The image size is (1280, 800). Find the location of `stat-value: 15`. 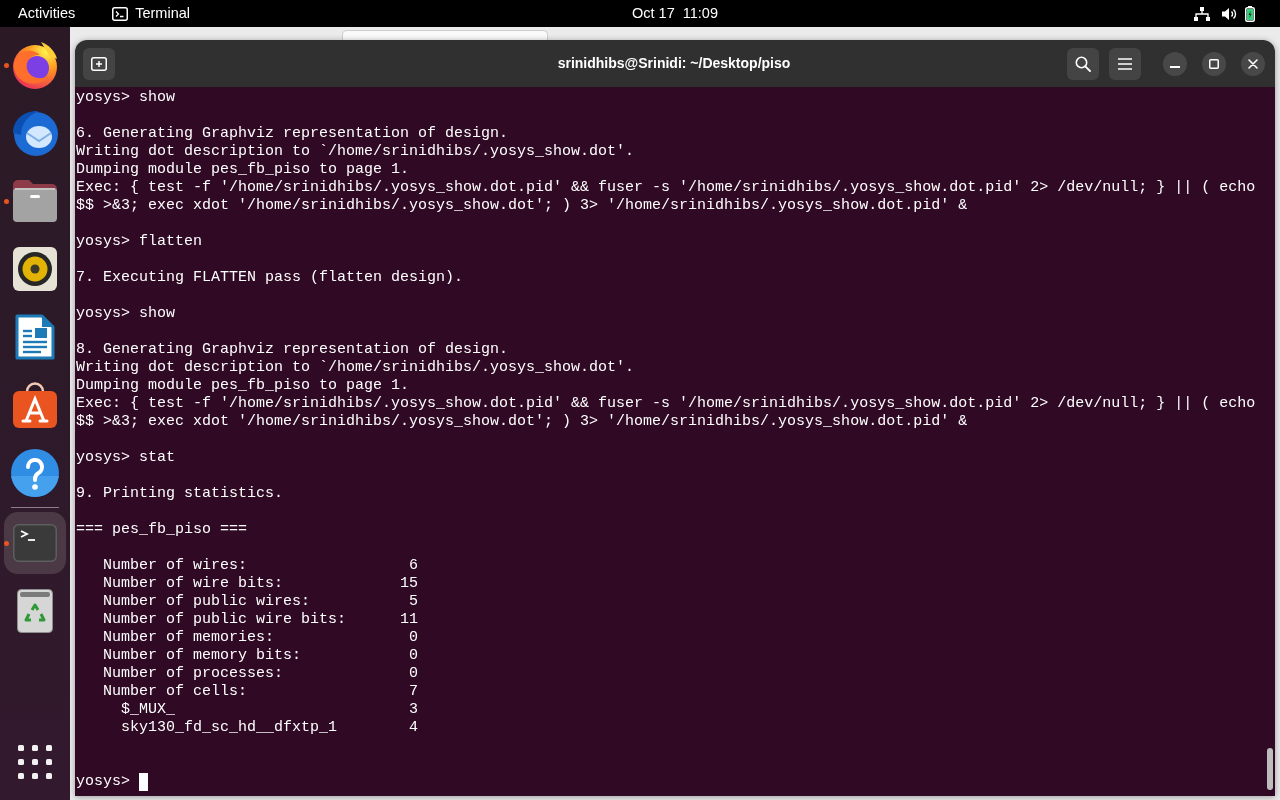

stat-value: 15 is located at coordinates (409, 584).